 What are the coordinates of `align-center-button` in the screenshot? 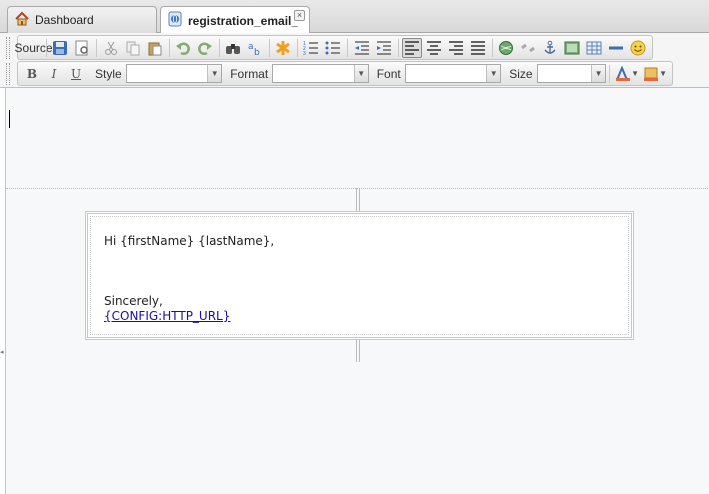 It's located at (434, 48).